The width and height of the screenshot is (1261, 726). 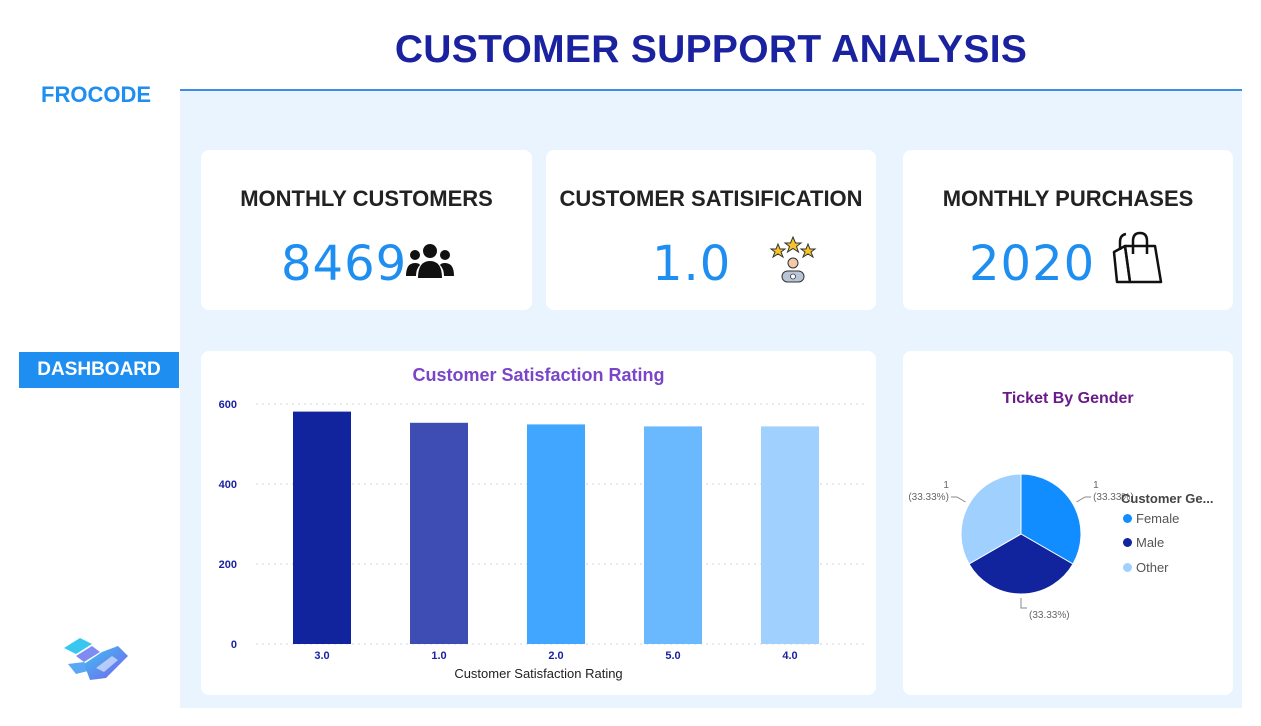 I want to click on bar-2.0, so click(x=556, y=534).